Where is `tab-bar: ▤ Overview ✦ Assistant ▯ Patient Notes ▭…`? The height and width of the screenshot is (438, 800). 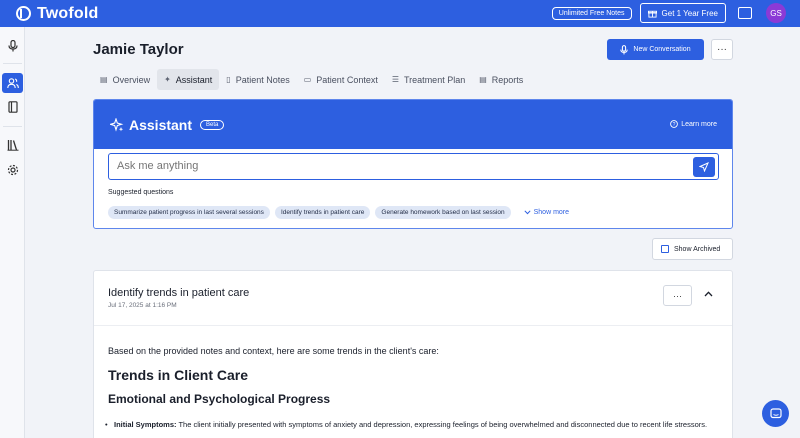 tab-bar: ▤ Overview ✦ Assistant ▯ Patient Notes ▭… is located at coordinates (311, 79).